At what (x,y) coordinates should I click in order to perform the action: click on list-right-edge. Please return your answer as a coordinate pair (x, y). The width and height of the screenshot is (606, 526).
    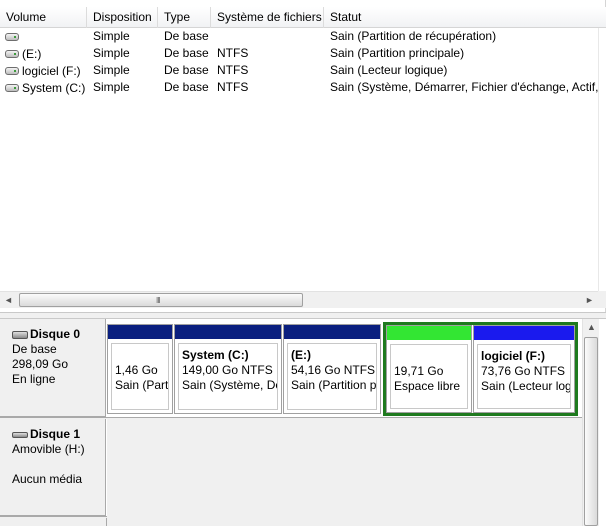
    Looking at the image, I should click on (602, 159).